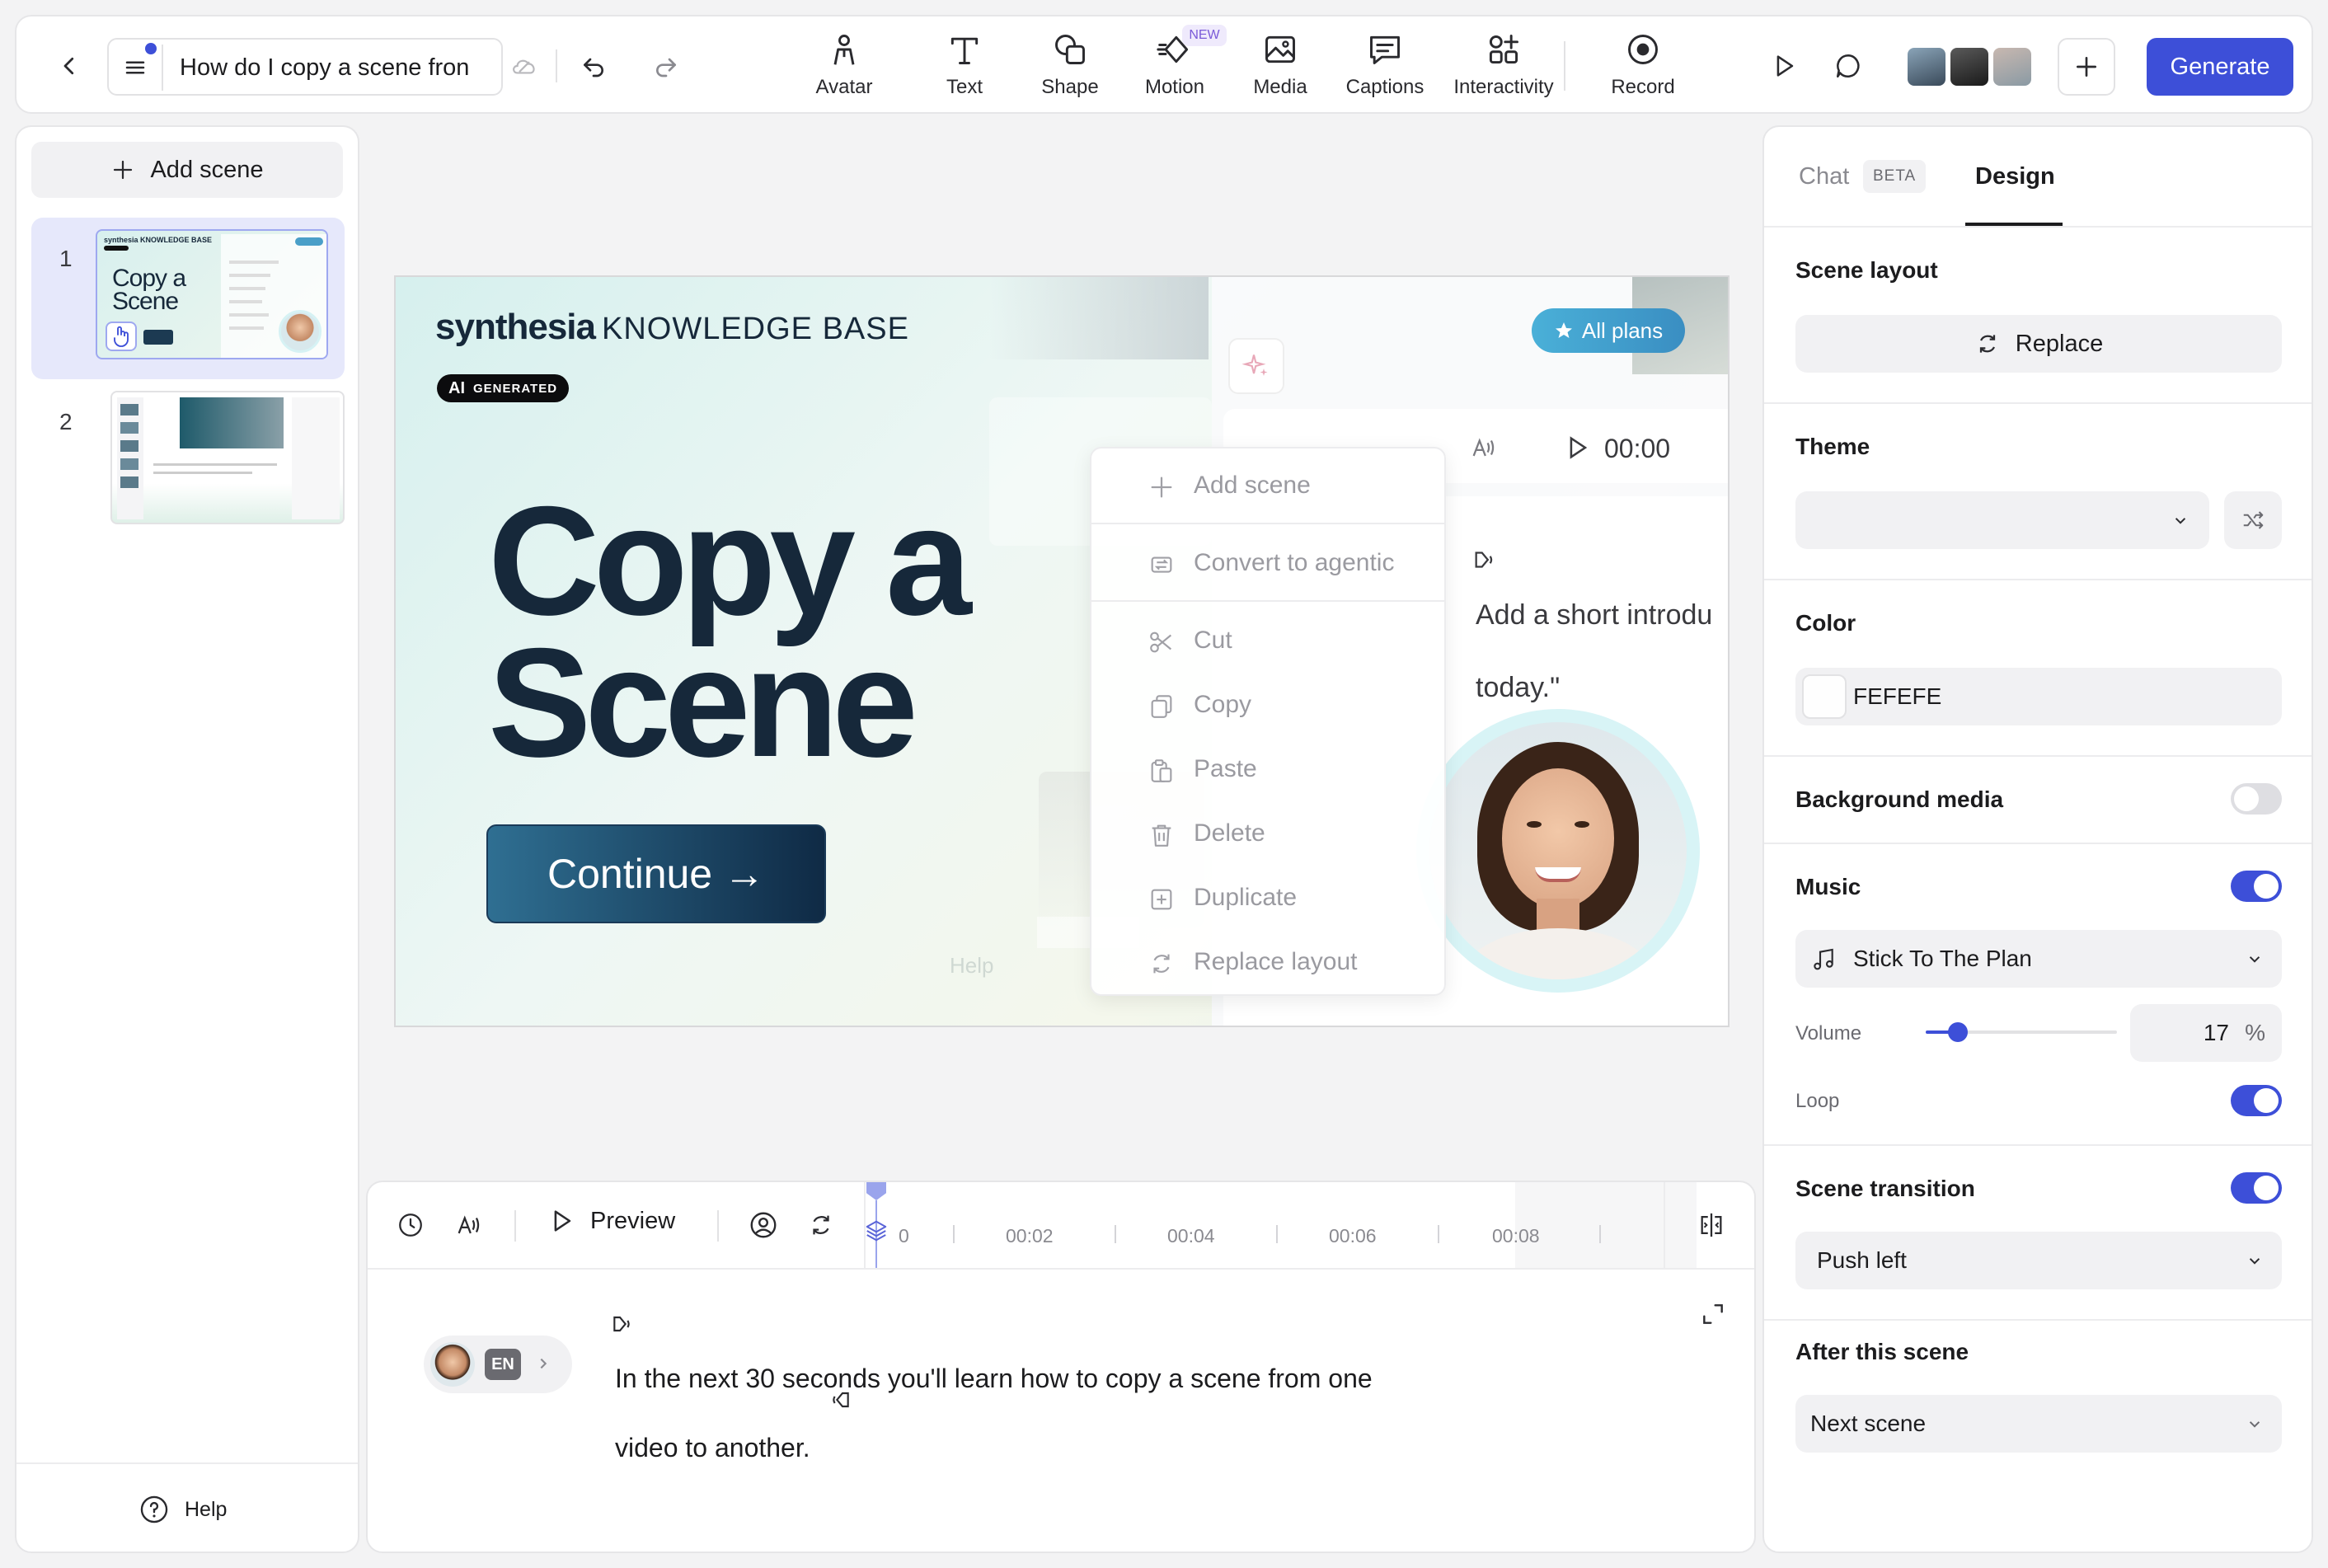 The width and height of the screenshot is (2328, 1568). Describe the element at coordinates (1503, 65) in the screenshot. I see `tool-interactivity: Interactivity` at that location.